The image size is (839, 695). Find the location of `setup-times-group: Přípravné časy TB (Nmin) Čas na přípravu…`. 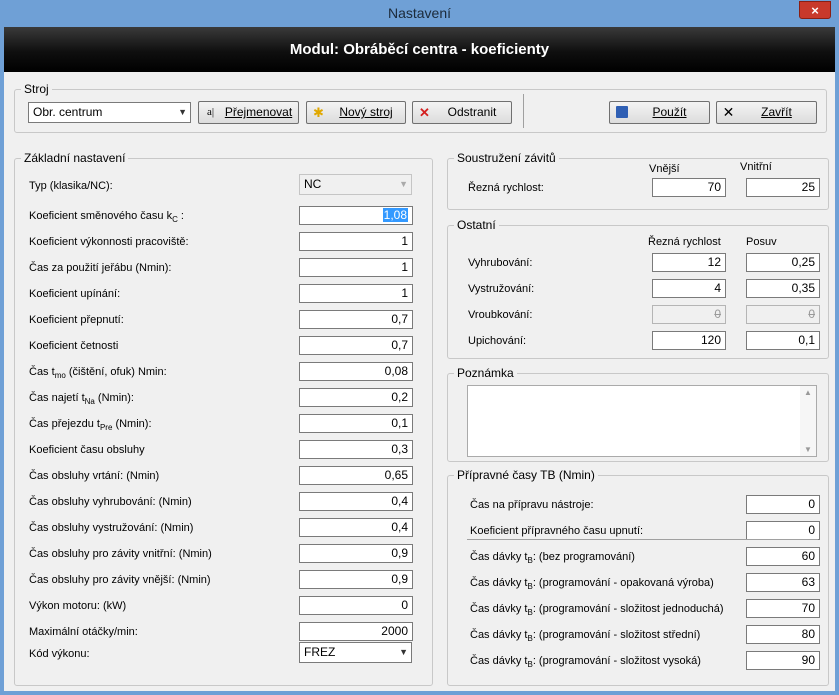

setup-times-group: Přípravné časy TB (Nmin) Čas na přípravu… is located at coordinates (638, 577).